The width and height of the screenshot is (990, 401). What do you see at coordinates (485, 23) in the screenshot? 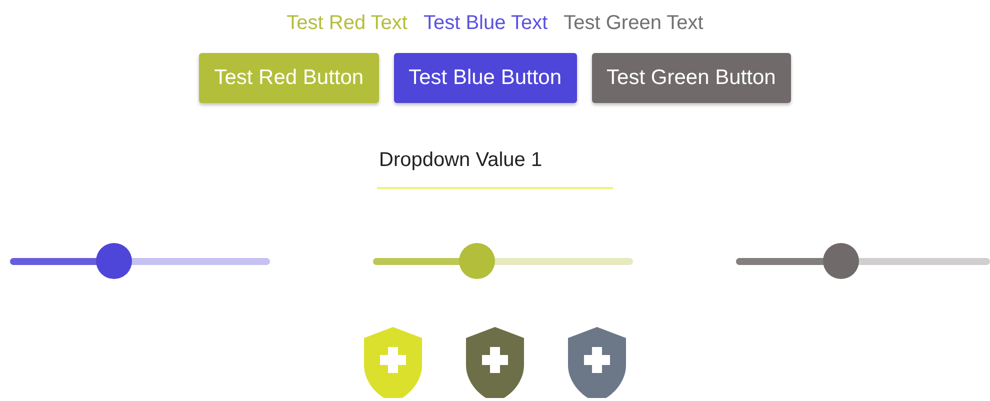
I see `colored-text: Test Blue Text` at bounding box center [485, 23].